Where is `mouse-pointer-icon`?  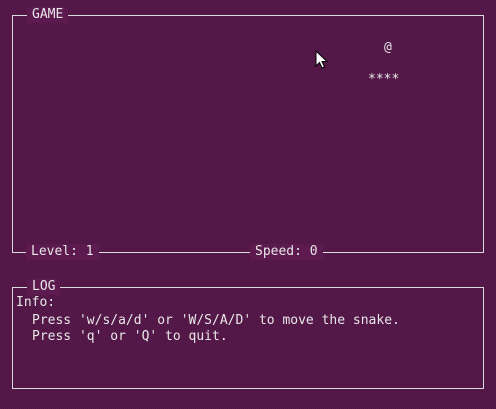
mouse-pointer-icon is located at coordinates (322, 59).